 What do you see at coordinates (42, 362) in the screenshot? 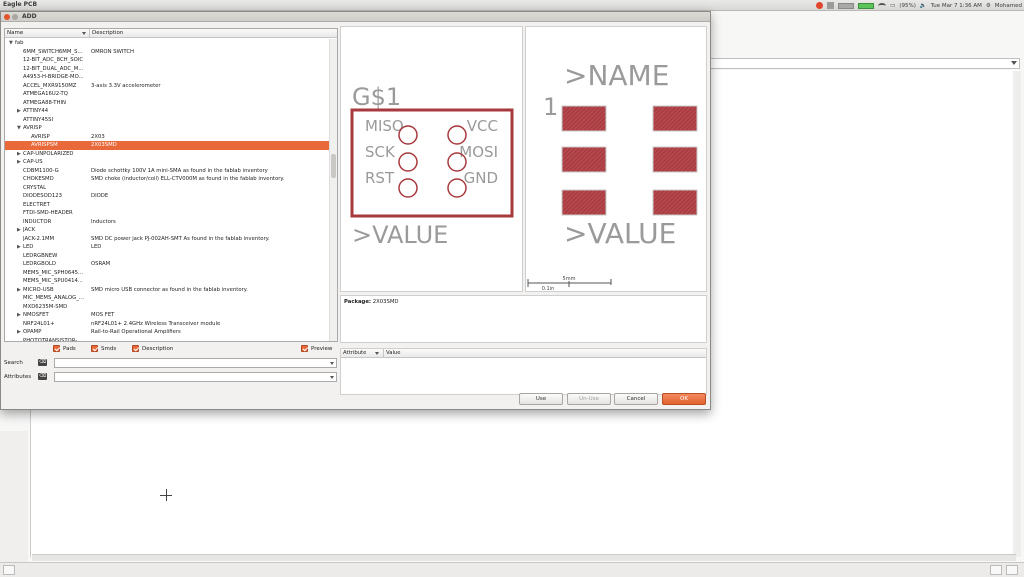
I see `clear-search-icon: ⌫` at bounding box center [42, 362].